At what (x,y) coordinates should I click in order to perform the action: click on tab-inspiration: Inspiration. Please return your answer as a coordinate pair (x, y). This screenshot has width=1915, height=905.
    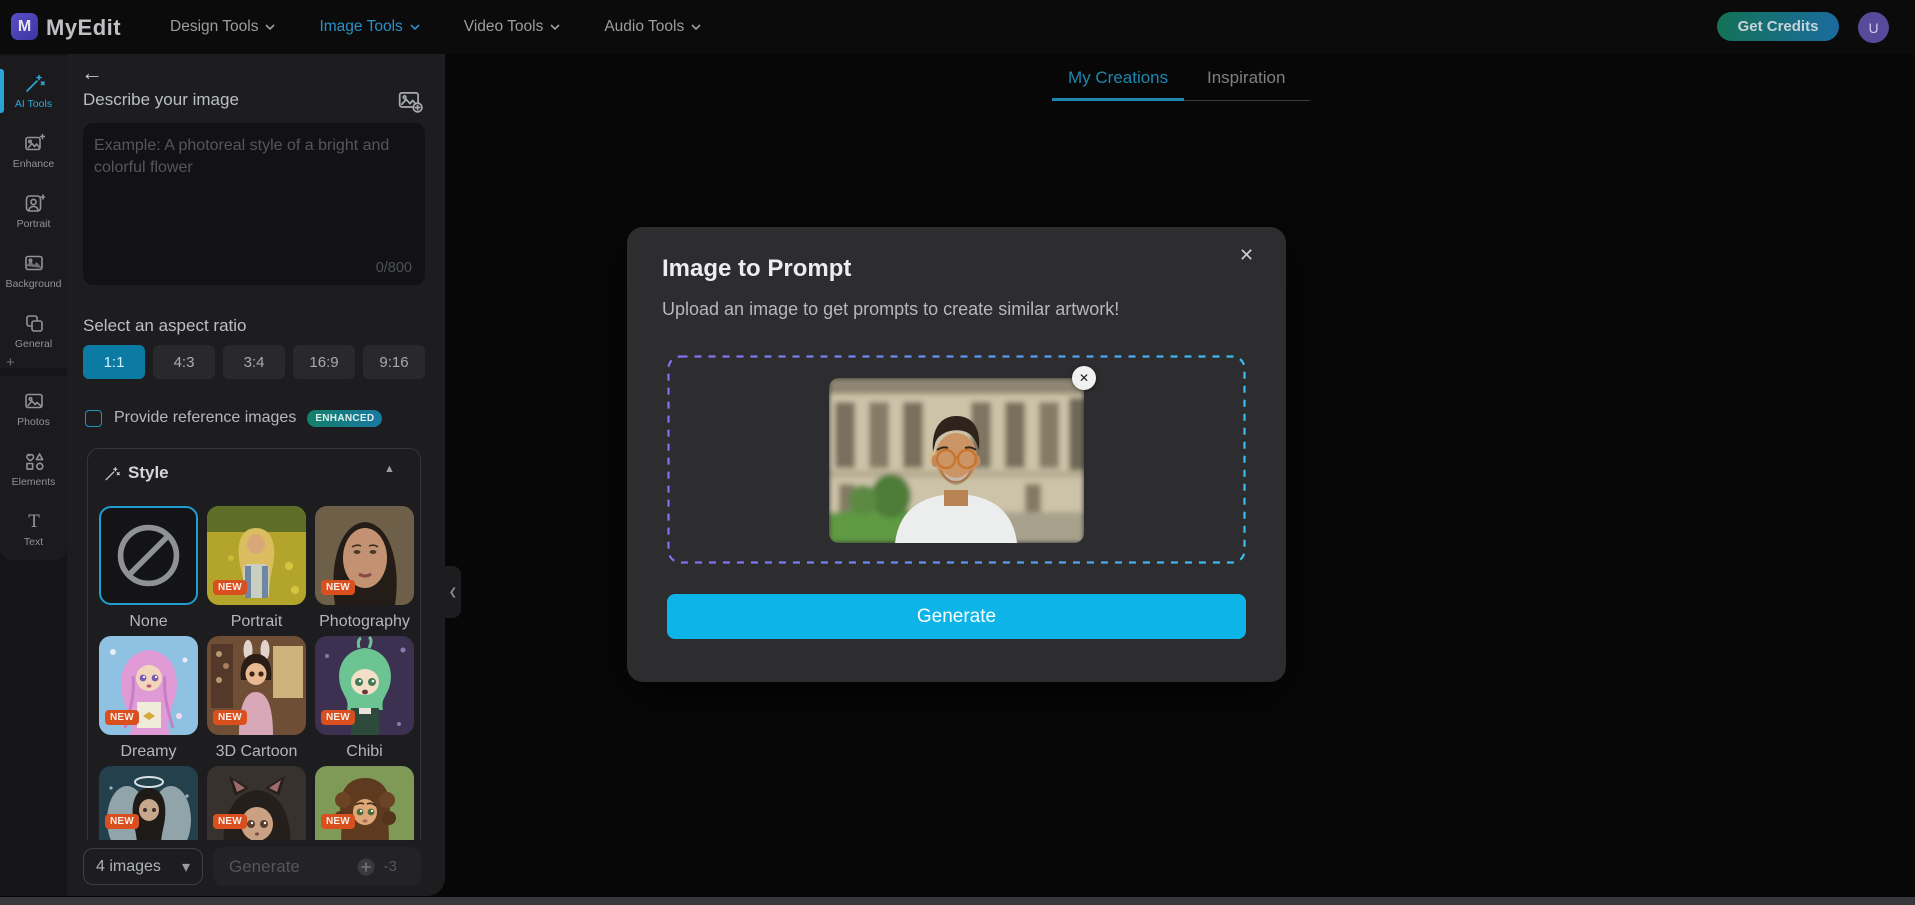
    Looking at the image, I should click on (1246, 78).